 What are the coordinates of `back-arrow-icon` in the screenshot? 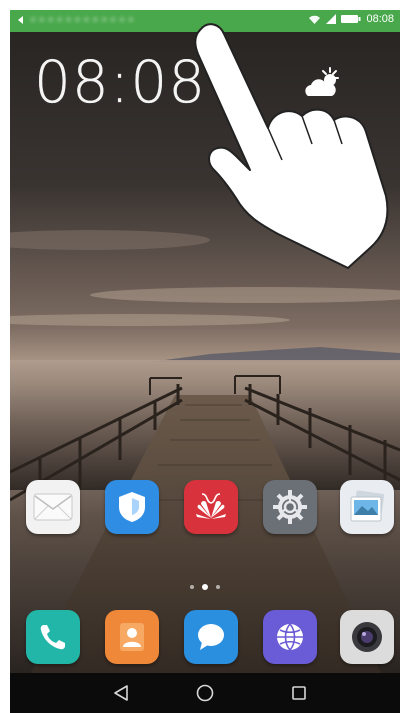 It's located at (20, 20).